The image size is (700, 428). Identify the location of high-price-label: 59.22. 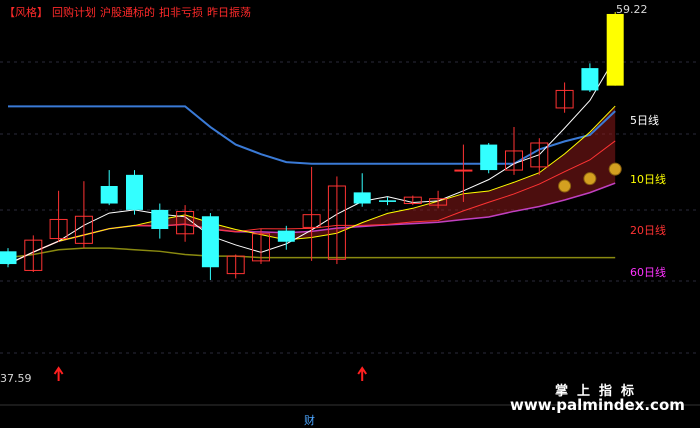
(632, 9).